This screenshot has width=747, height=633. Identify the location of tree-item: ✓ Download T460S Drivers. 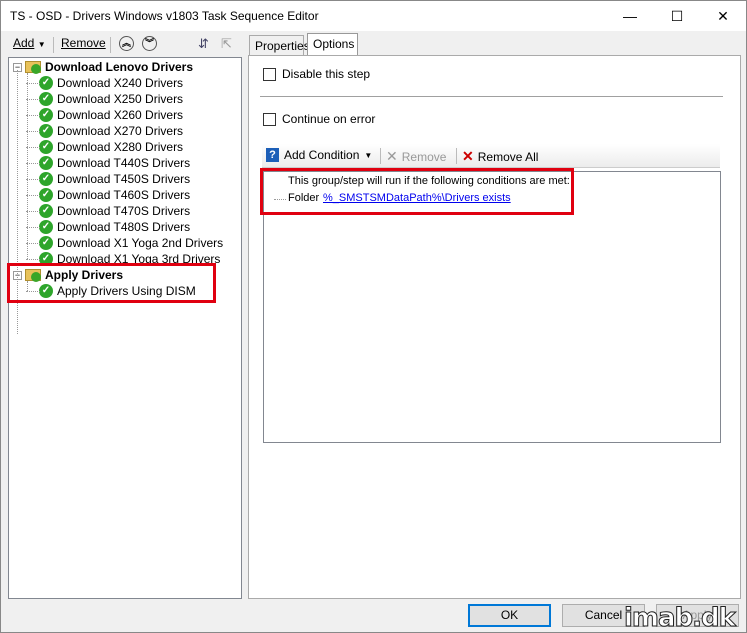
(108, 195).